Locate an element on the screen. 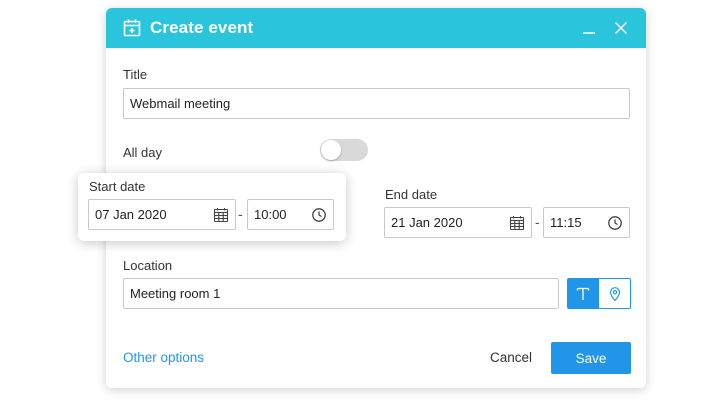 This screenshot has width=725, height=401. minimize-button is located at coordinates (589, 28).